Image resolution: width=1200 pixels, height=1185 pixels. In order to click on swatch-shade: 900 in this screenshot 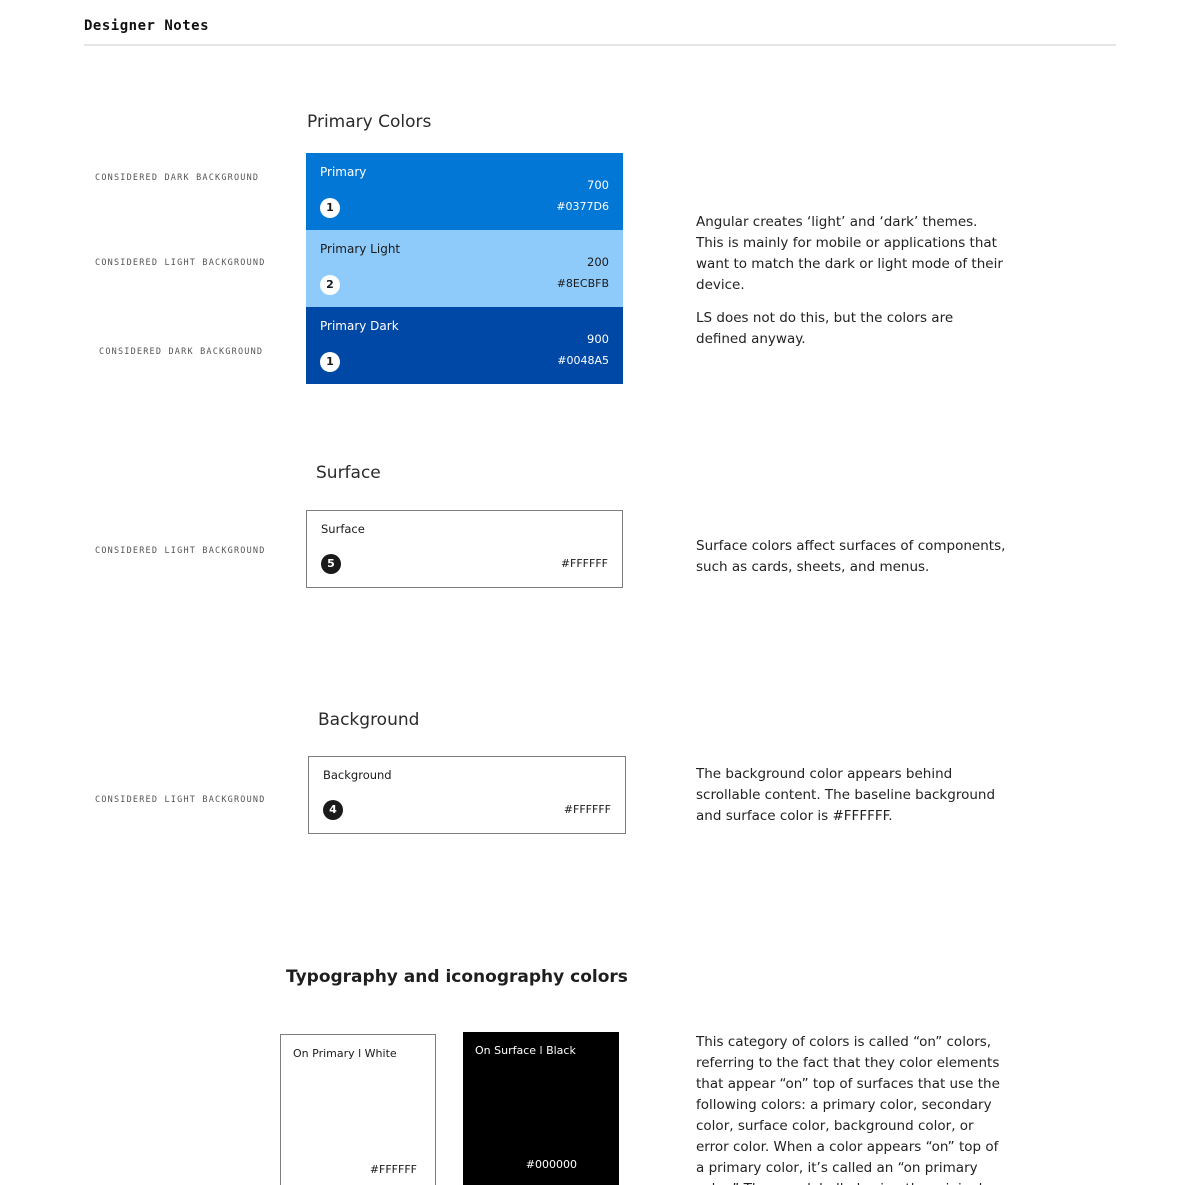, I will do `click(598, 339)`.